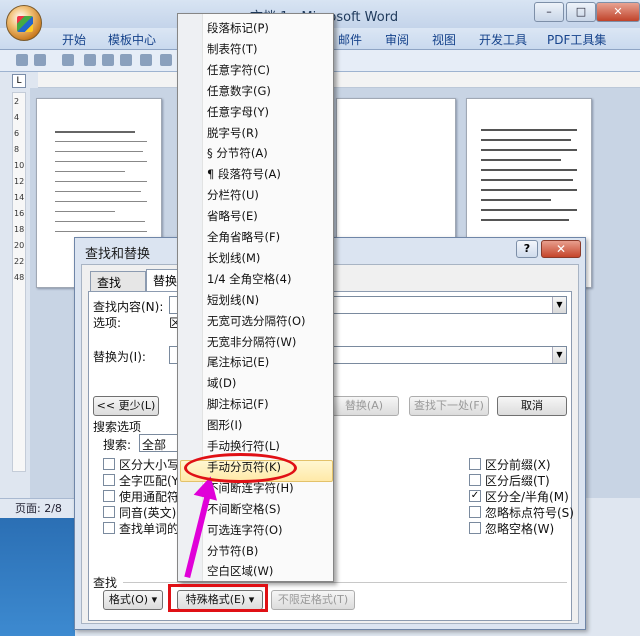 This screenshot has height=636, width=640. I want to click on no-formatting-button: 不限定格式(T), so click(313, 600).